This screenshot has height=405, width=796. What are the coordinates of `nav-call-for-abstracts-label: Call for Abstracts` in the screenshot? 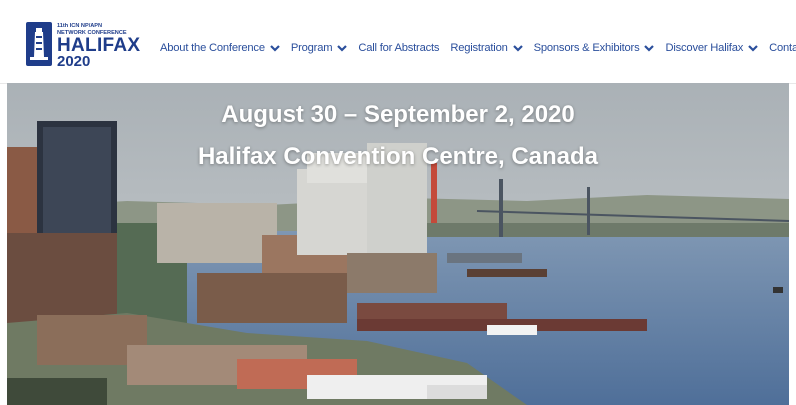 It's located at (399, 48).